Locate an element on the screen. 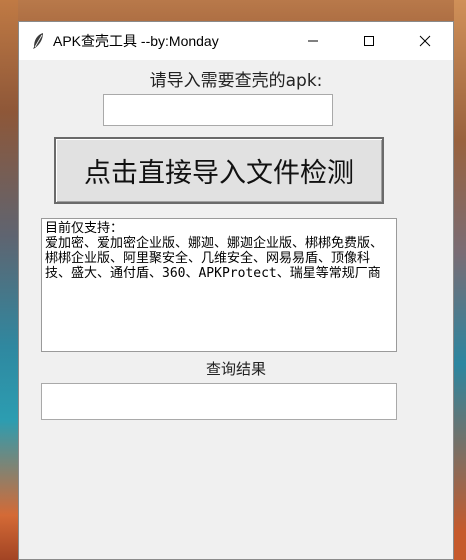  window-title: APK查壳工具 --by:Monday is located at coordinates (136, 41).